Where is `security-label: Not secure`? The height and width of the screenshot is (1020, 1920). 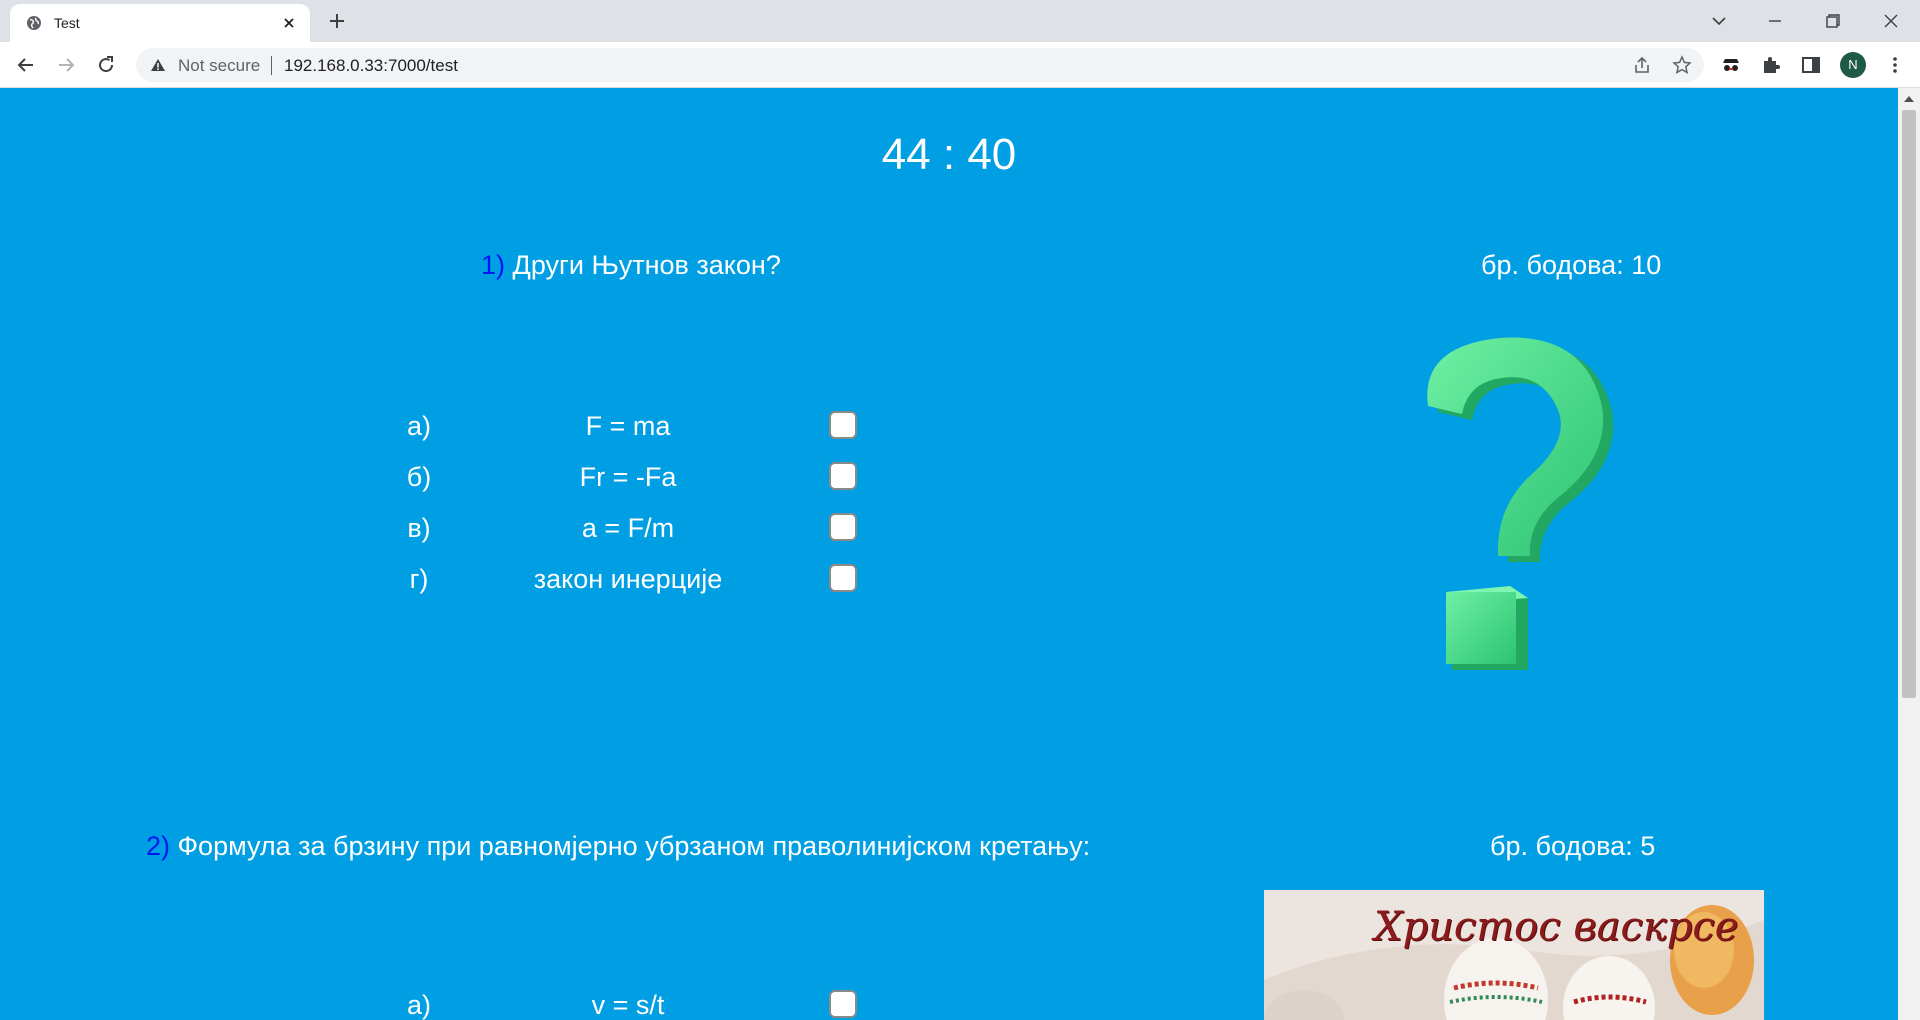
security-label: Not secure is located at coordinates (219, 66).